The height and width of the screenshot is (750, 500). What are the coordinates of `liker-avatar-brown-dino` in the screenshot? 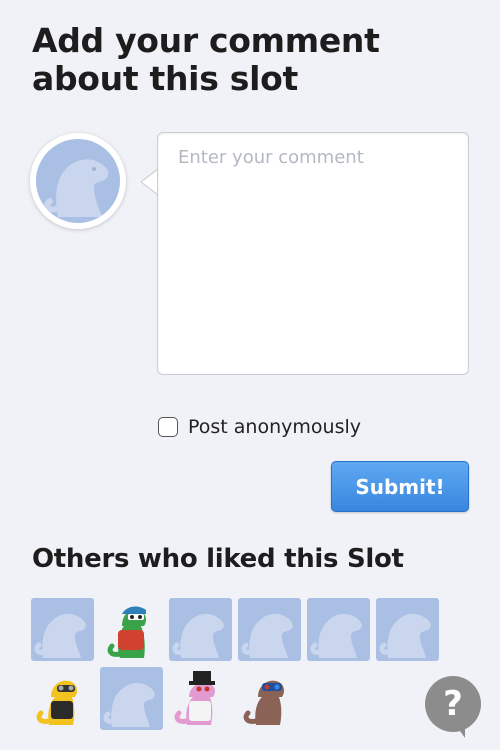 It's located at (269, 698).